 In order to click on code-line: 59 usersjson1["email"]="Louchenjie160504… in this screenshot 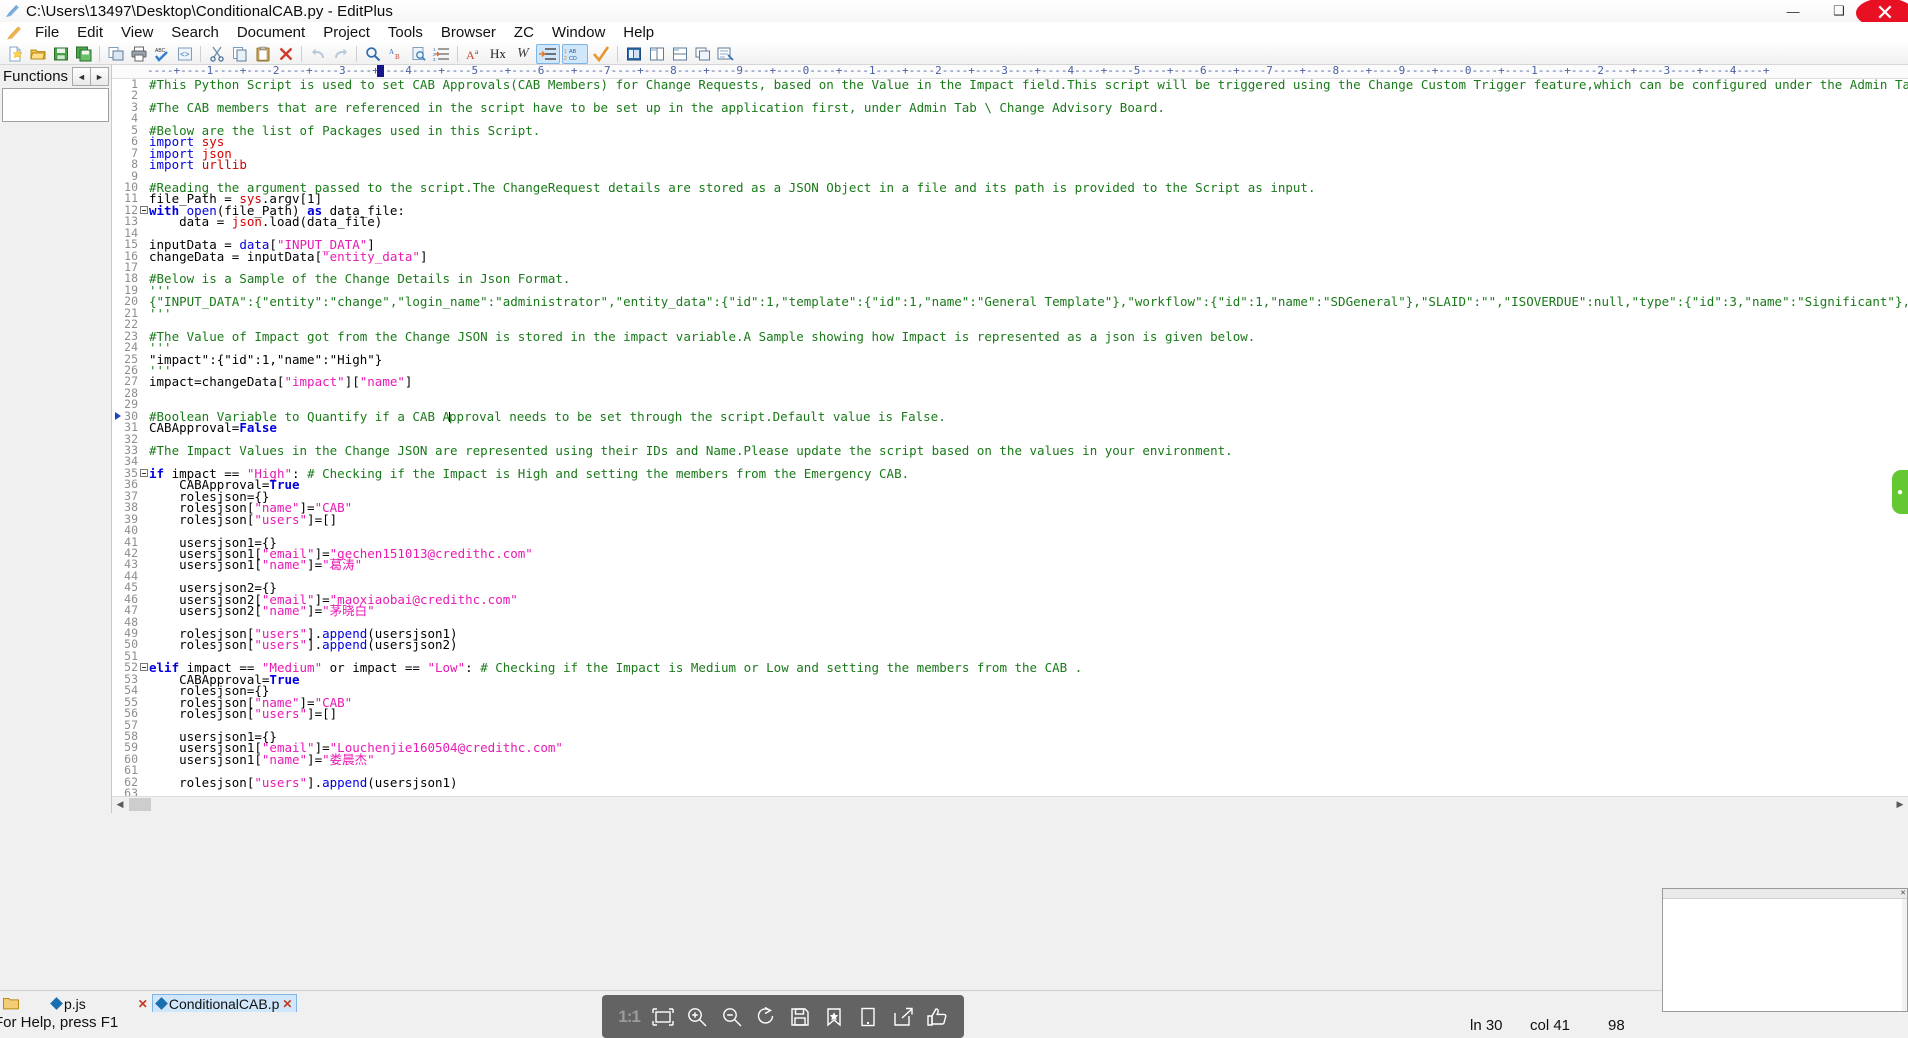, I will do `click(1010, 747)`.